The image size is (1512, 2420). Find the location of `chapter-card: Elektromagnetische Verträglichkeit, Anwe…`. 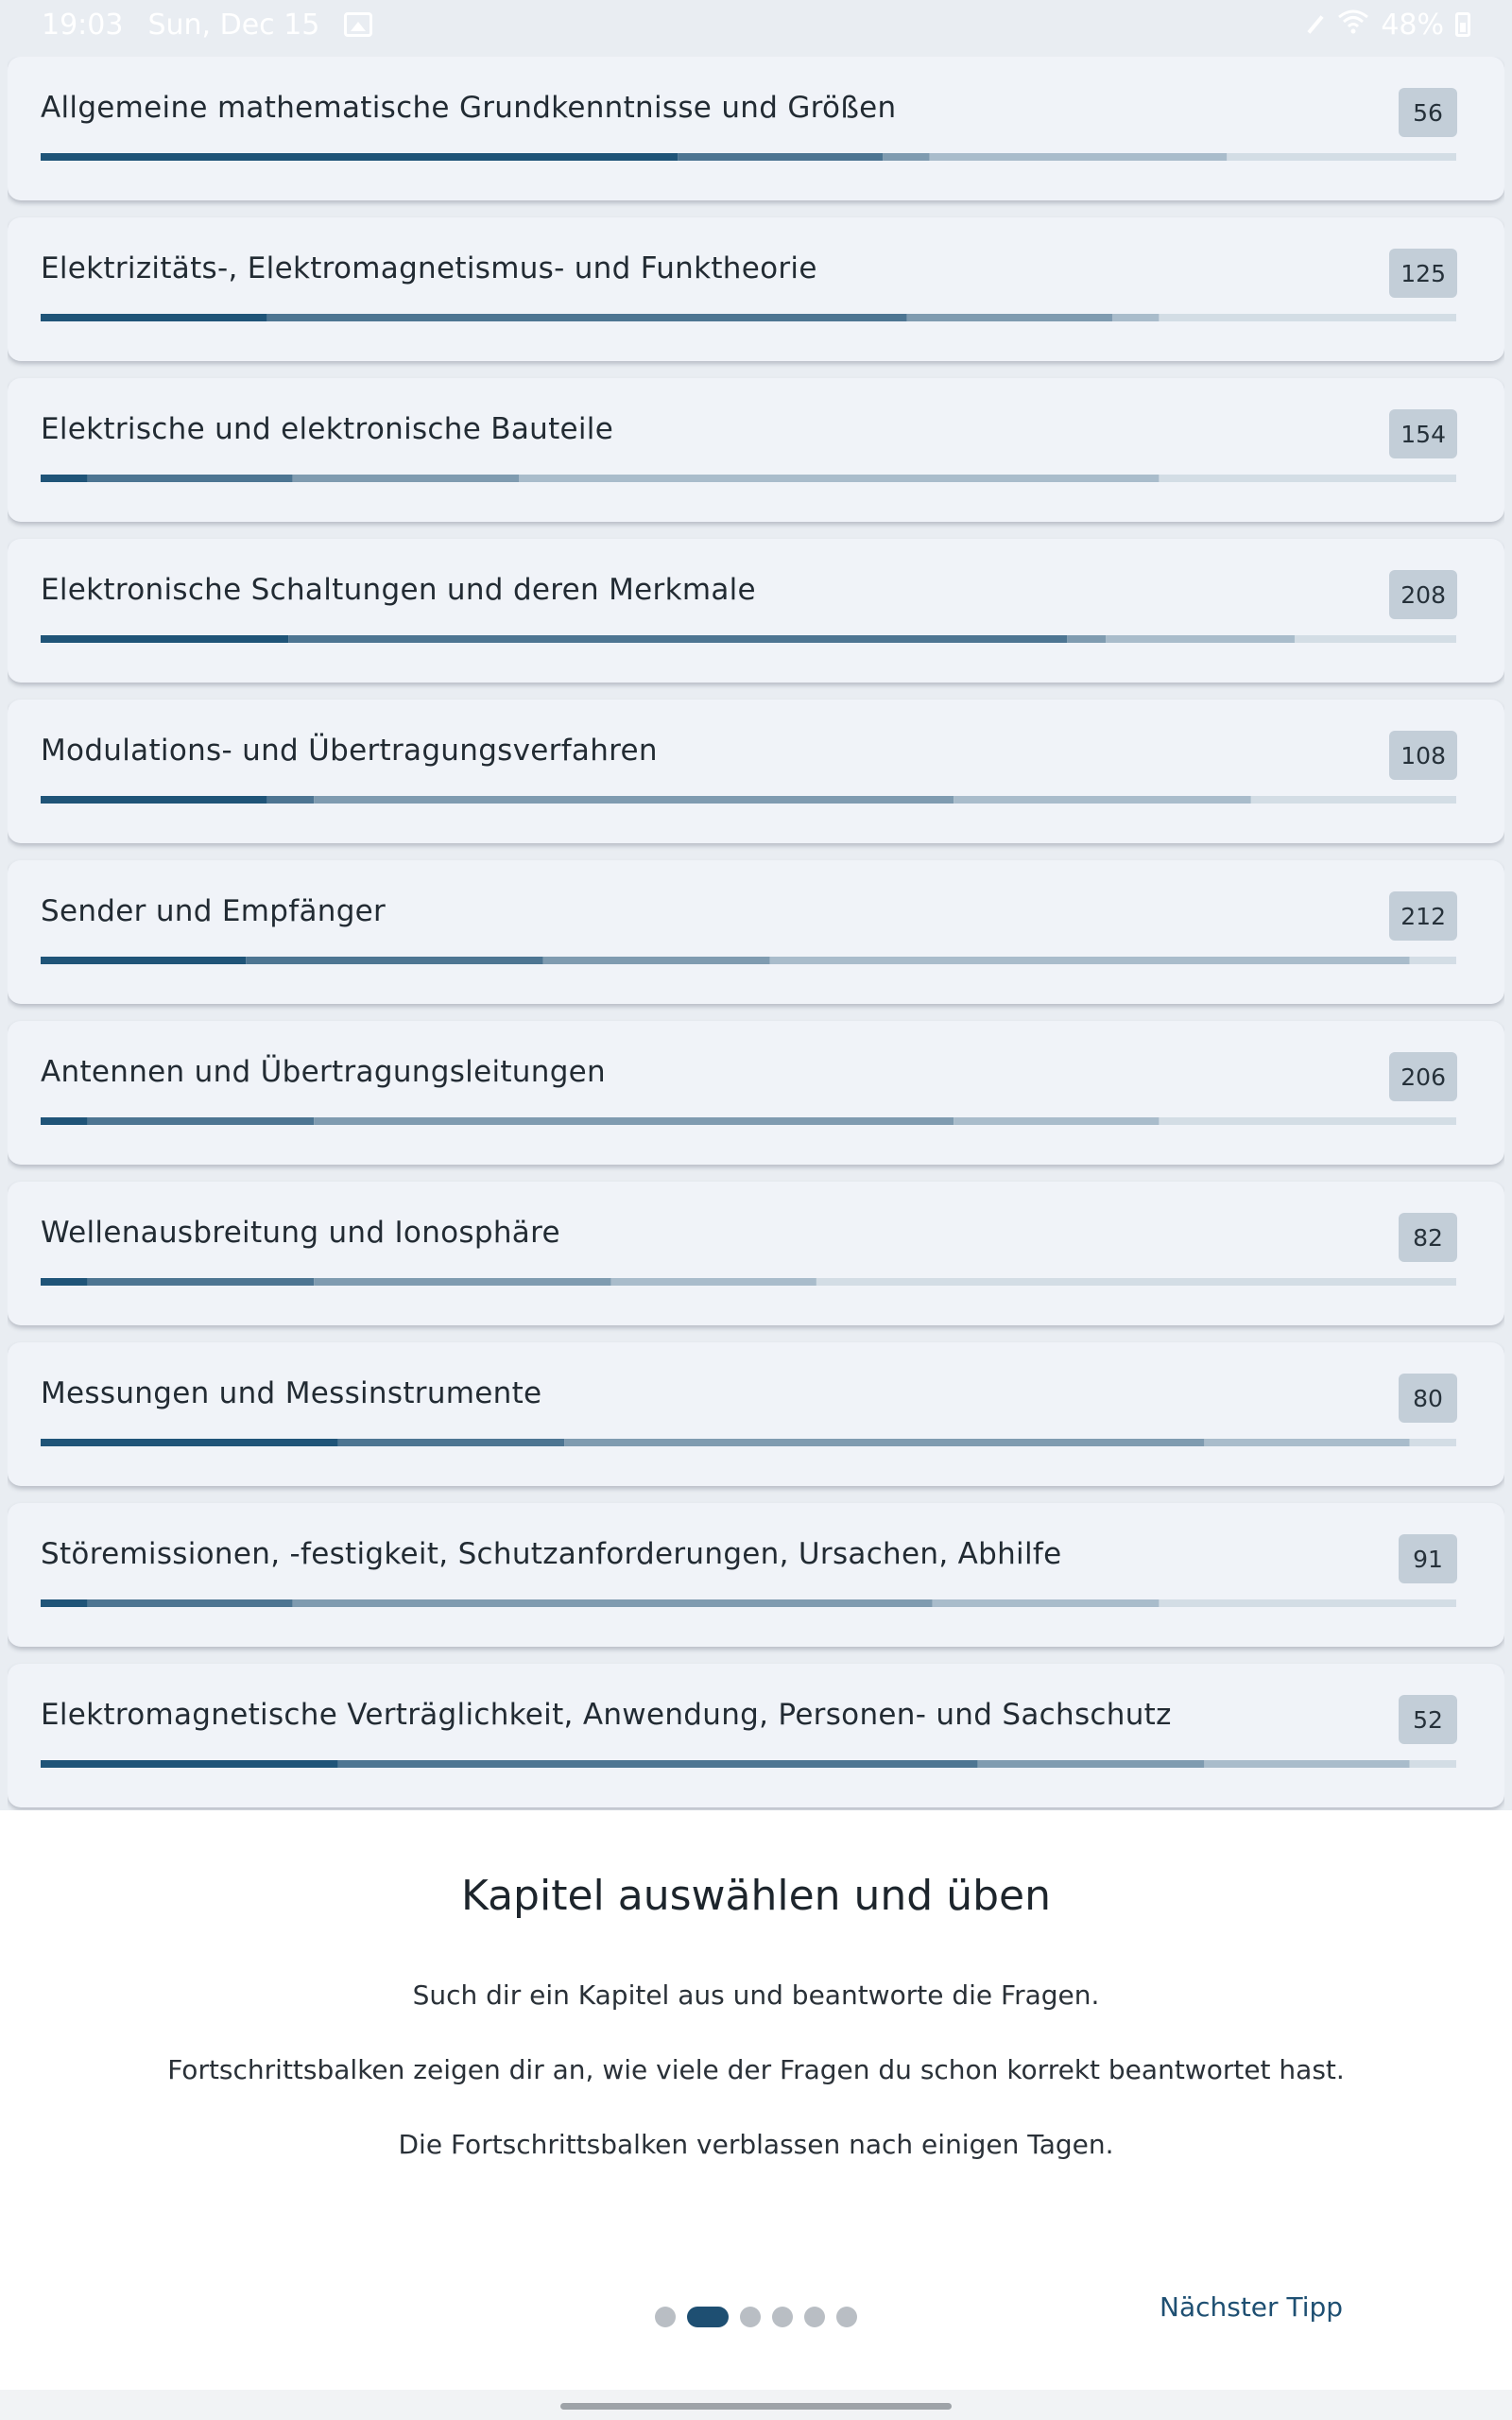

chapter-card: Elektromagnetische Verträglichkeit, Anwe… is located at coordinates (756, 1736).